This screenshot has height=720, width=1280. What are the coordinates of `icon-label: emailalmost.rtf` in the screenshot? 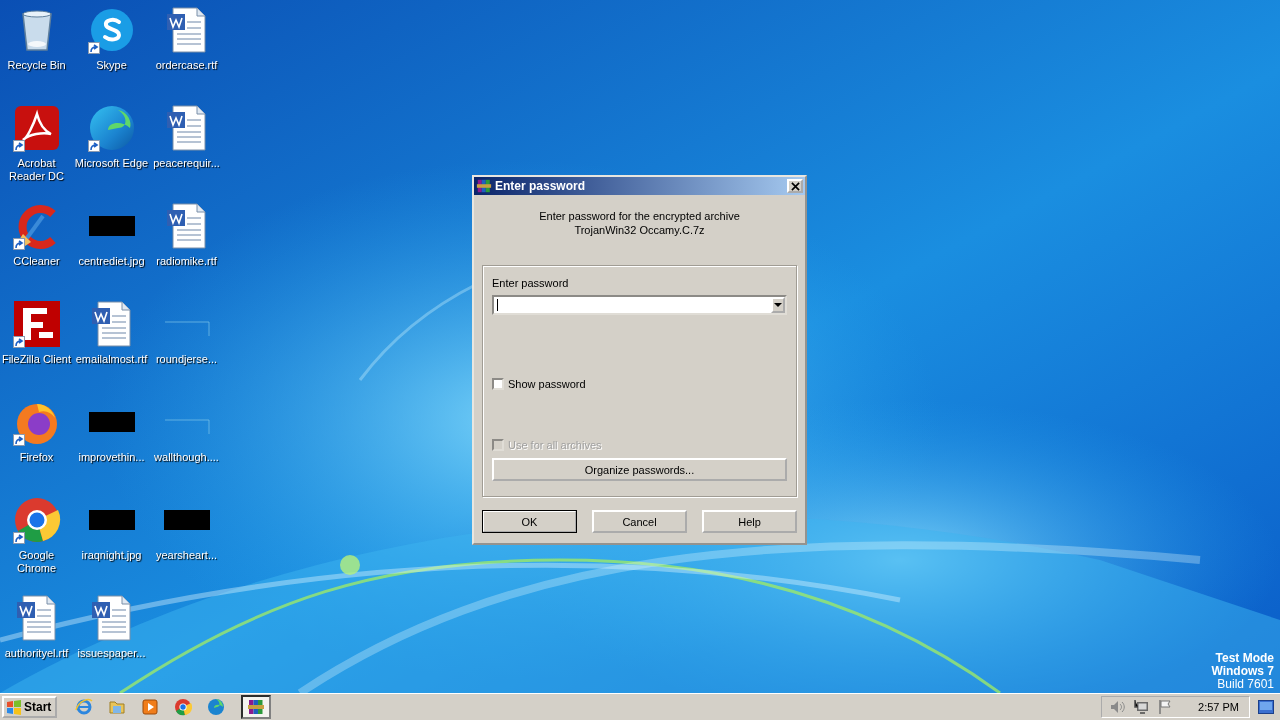 It's located at (111, 359).